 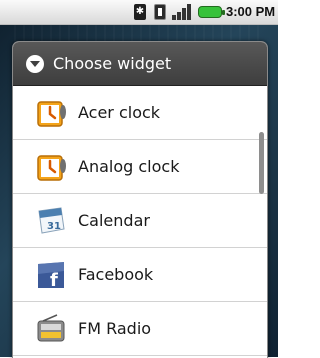 What do you see at coordinates (35, 64) in the screenshot?
I see `chevron-down-icon` at bounding box center [35, 64].